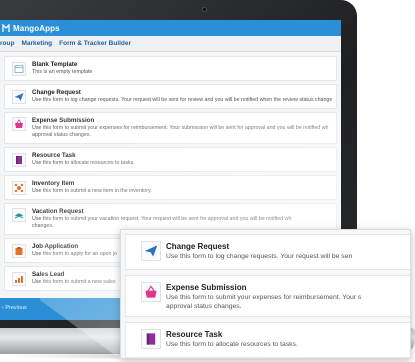  I want to click on zoom-title: Change Request, so click(198, 246).